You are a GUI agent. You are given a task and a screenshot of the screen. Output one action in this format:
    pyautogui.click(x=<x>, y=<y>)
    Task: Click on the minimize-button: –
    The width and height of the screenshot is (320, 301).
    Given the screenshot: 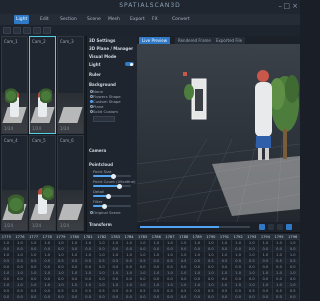 What is the action you would take?
    pyautogui.click(x=281, y=6)
    